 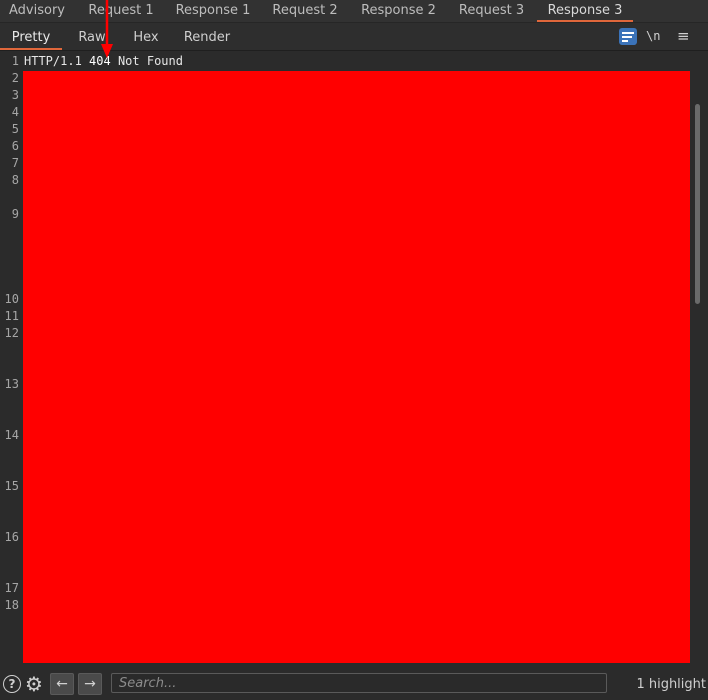 What do you see at coordinates (146, 61) in the screenshot?
I see `status-reason: Not Found` at bounding box center [146, 61].